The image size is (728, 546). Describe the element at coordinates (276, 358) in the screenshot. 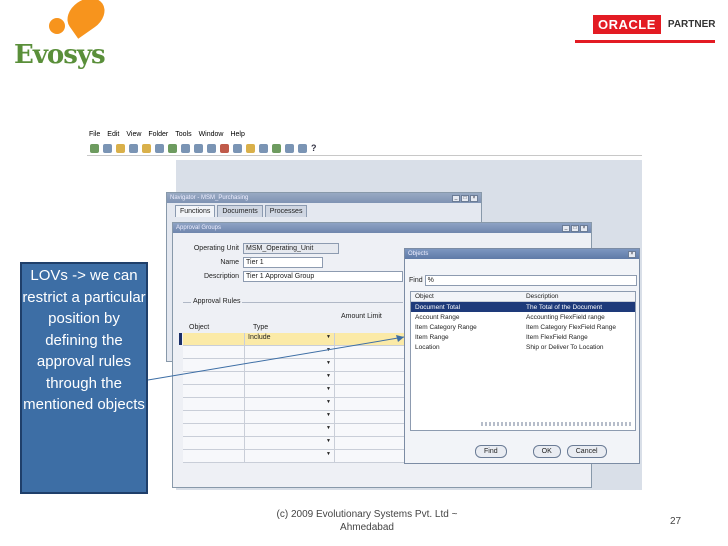

I see `arrow-line` at that location.